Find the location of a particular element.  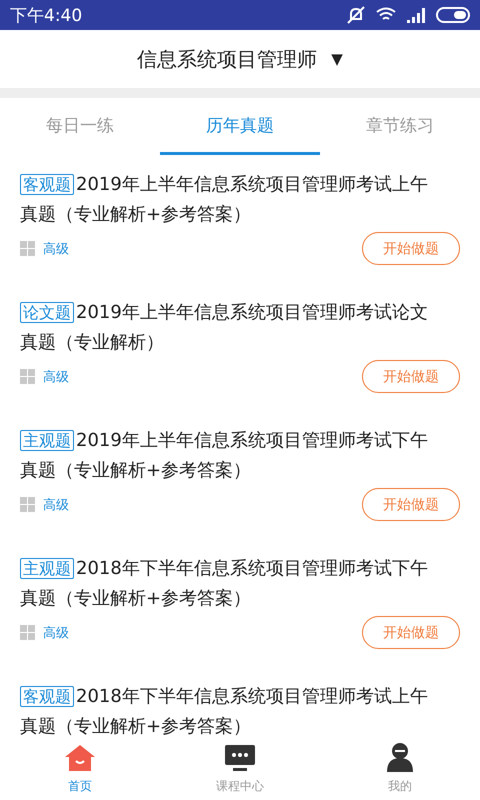

tab: 每日一练 is located at coordinates (80, 126).